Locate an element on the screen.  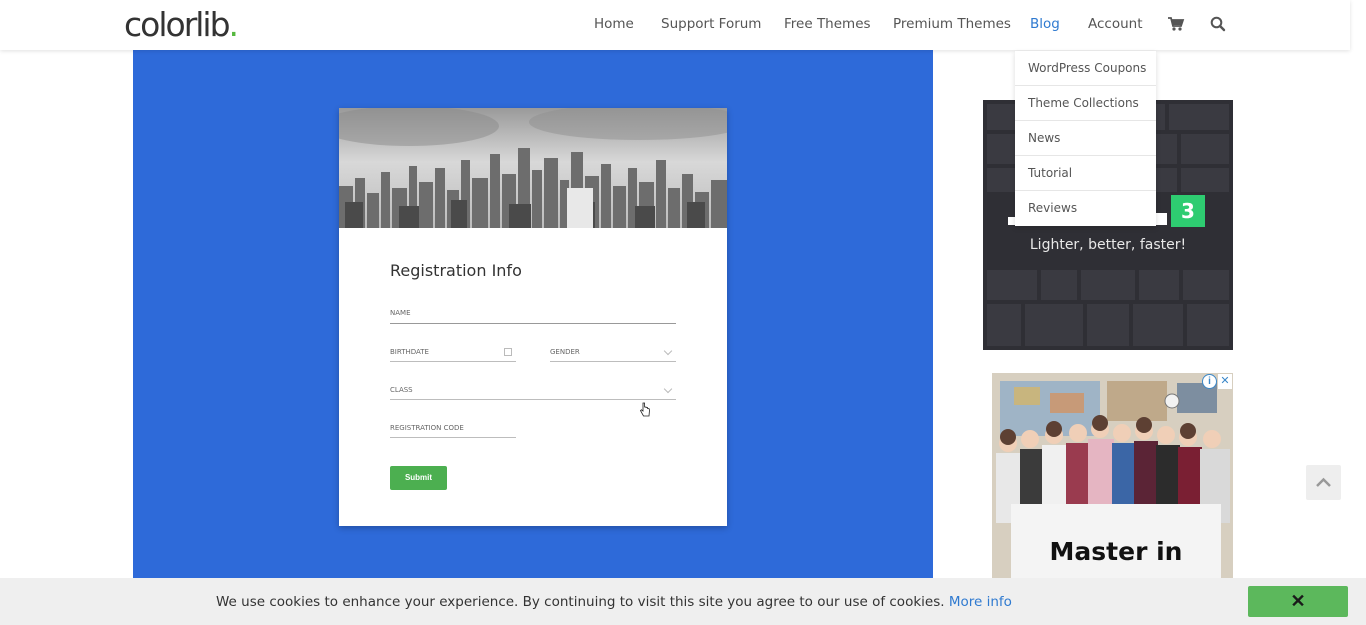
menu-item-tutorial: Tutorial is located at coordinates (1085, 173).